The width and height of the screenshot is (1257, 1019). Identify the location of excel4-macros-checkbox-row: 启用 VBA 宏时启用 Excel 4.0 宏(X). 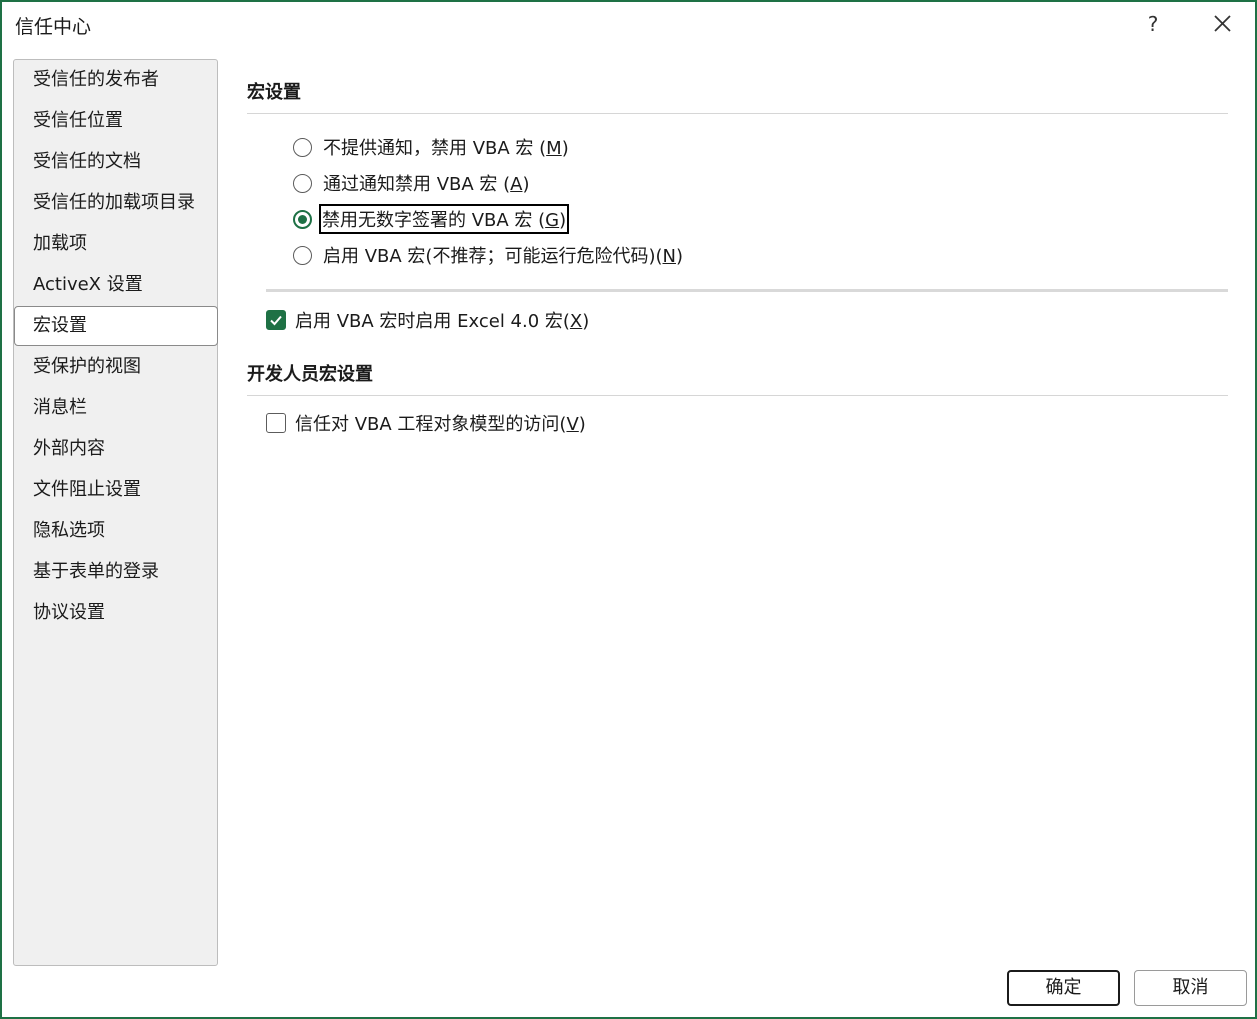
(428, 320).